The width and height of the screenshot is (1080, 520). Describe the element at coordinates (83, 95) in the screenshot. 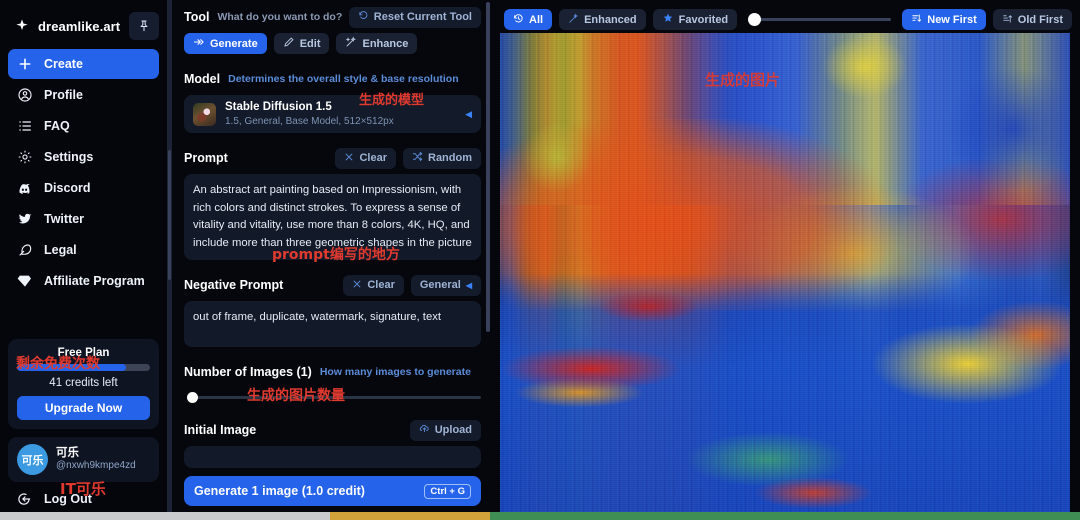

I see `sidebar-item-profile: Profile` at that location.